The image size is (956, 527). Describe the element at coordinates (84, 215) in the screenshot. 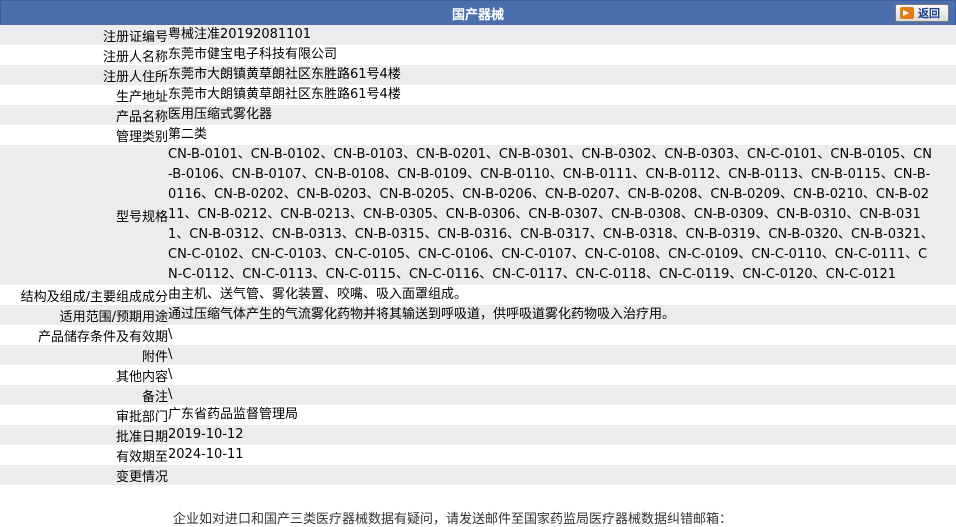

I see `field-label: 型号规格` at that location.